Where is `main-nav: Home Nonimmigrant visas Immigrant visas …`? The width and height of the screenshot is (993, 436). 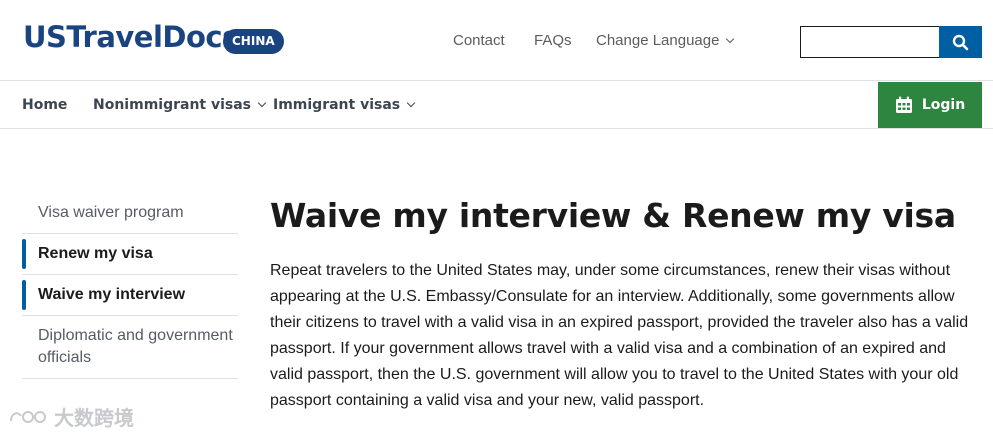 main-nav: Home Nonimmigrant visas Immigrant visas … is located at coordinates (496, 105).